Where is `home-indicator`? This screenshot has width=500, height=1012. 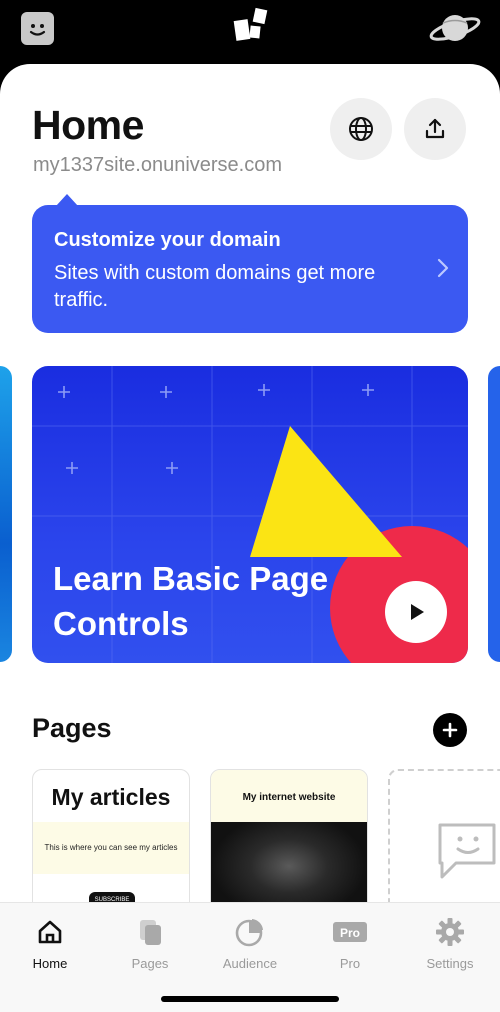
home-indicator is located at coordinates (250, 999).